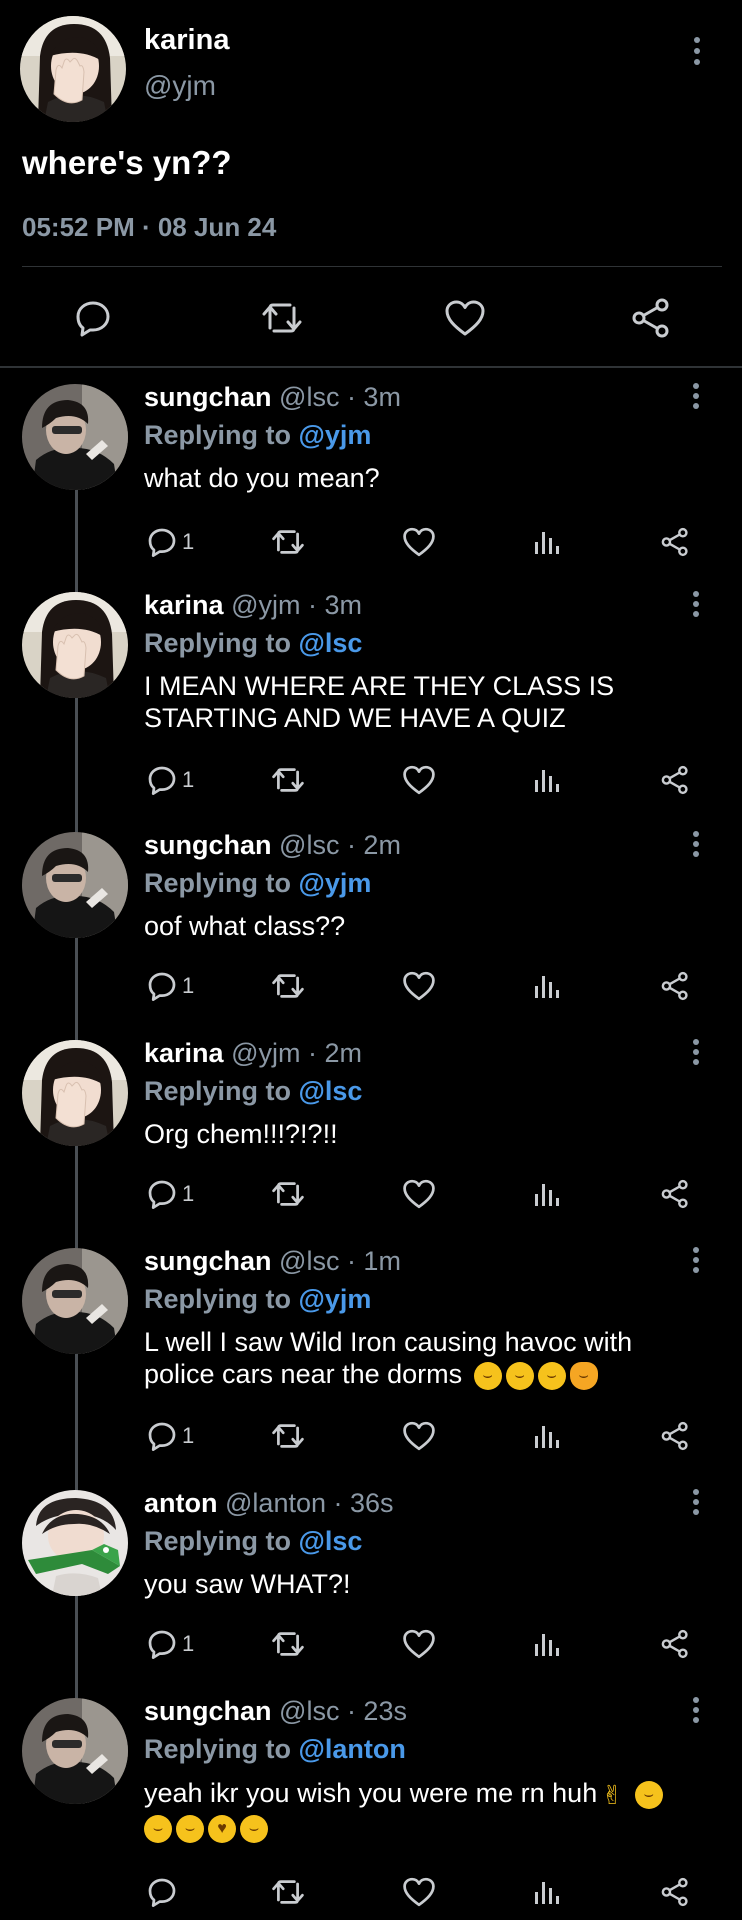 The height and width of the screenshot is (1920, 742). Describe the element at coordinates (149, 227) in the screenshot. I see `post-timestamp: 05:52 PM · 08 Jun 24` at that location.